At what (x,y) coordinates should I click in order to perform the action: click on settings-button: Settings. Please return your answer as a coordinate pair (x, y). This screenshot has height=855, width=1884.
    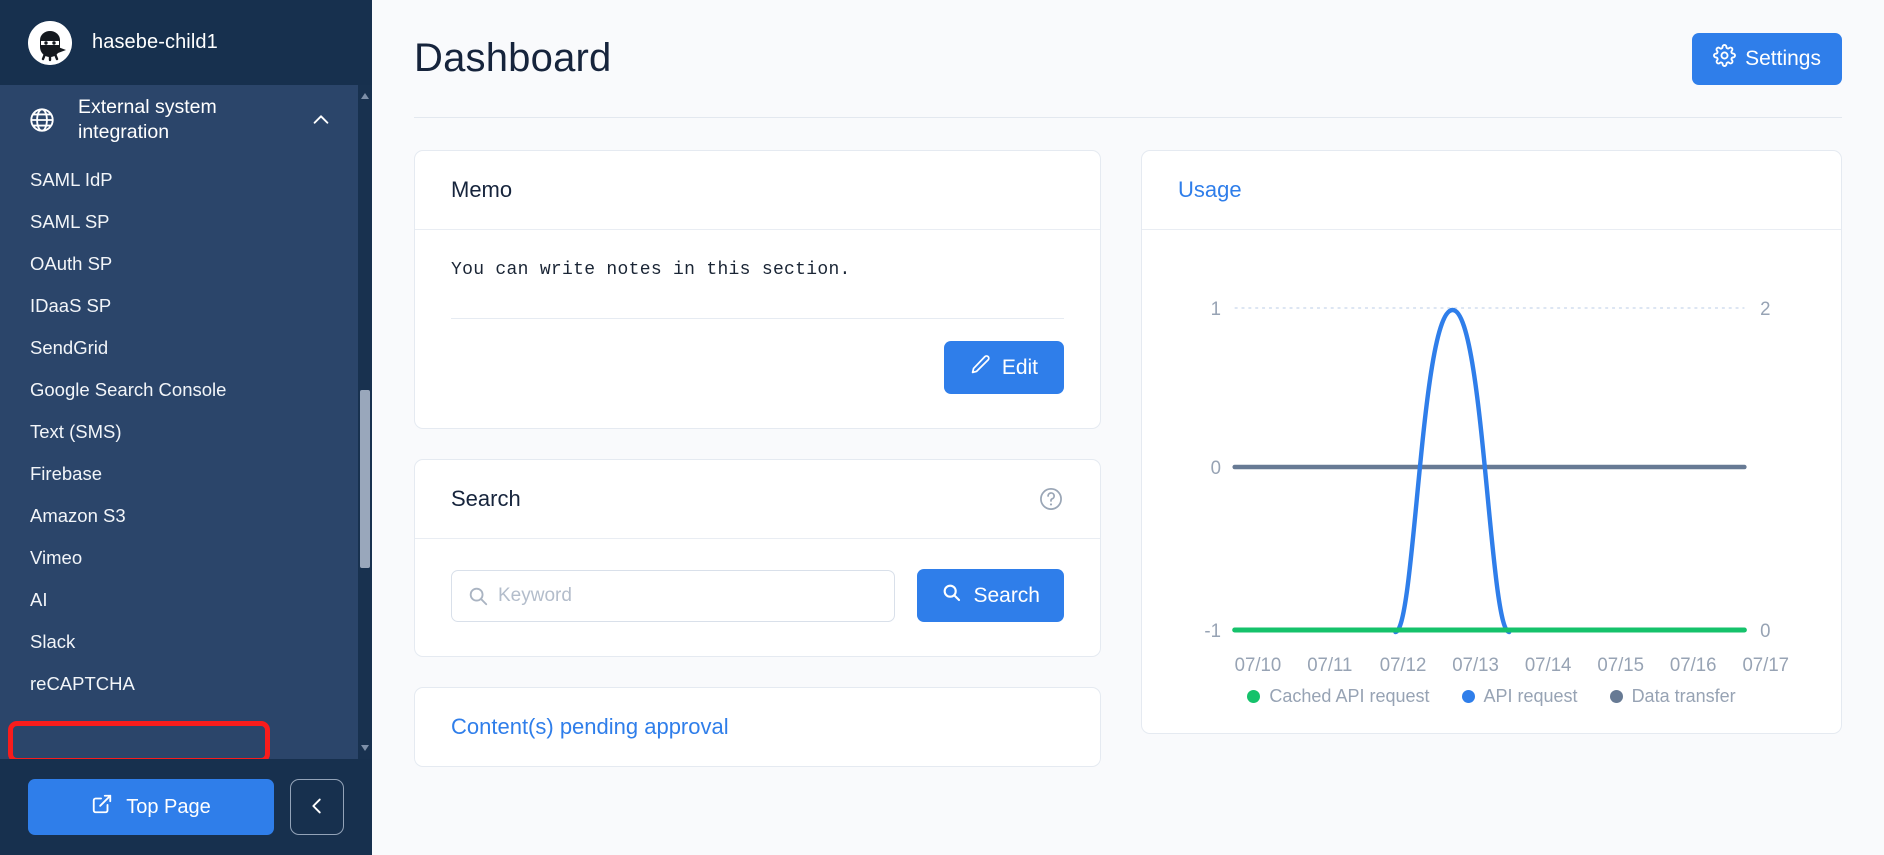
    Looking at the image, I should click on (1767, 58).